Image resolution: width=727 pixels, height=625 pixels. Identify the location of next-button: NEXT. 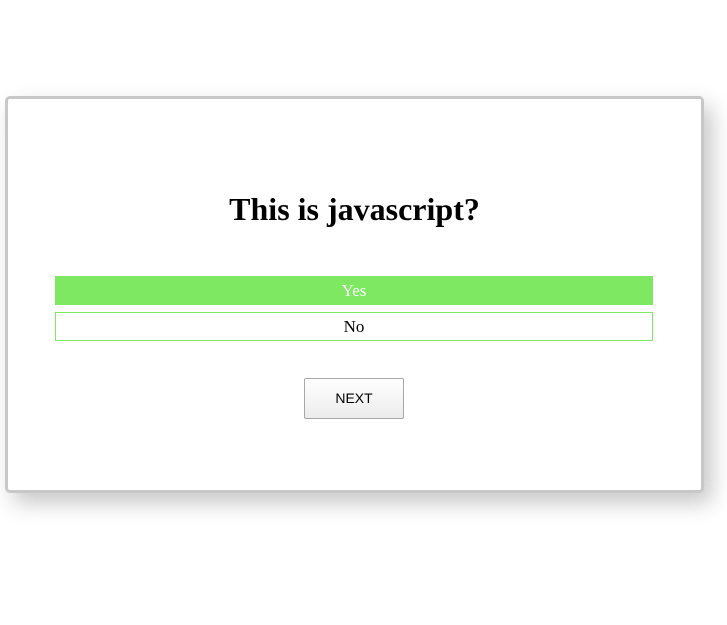
(354, 398).